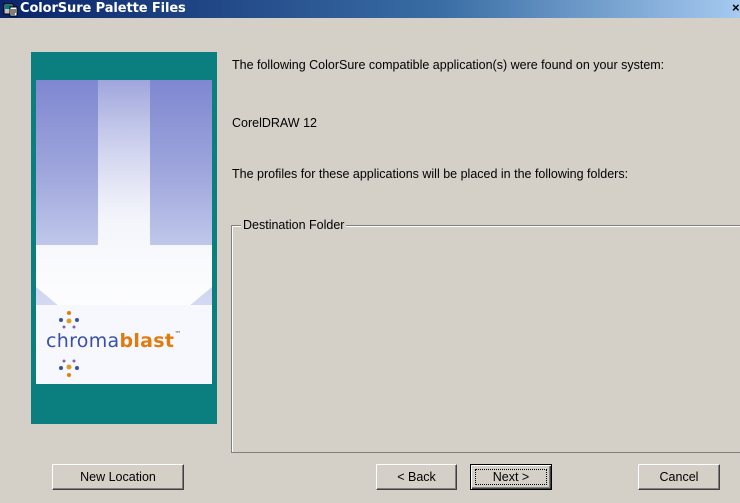 Image resolution: width=740 pixels, height=503 pixels. I want to click on banner-graphic: chromablast™, so click(124, 232).